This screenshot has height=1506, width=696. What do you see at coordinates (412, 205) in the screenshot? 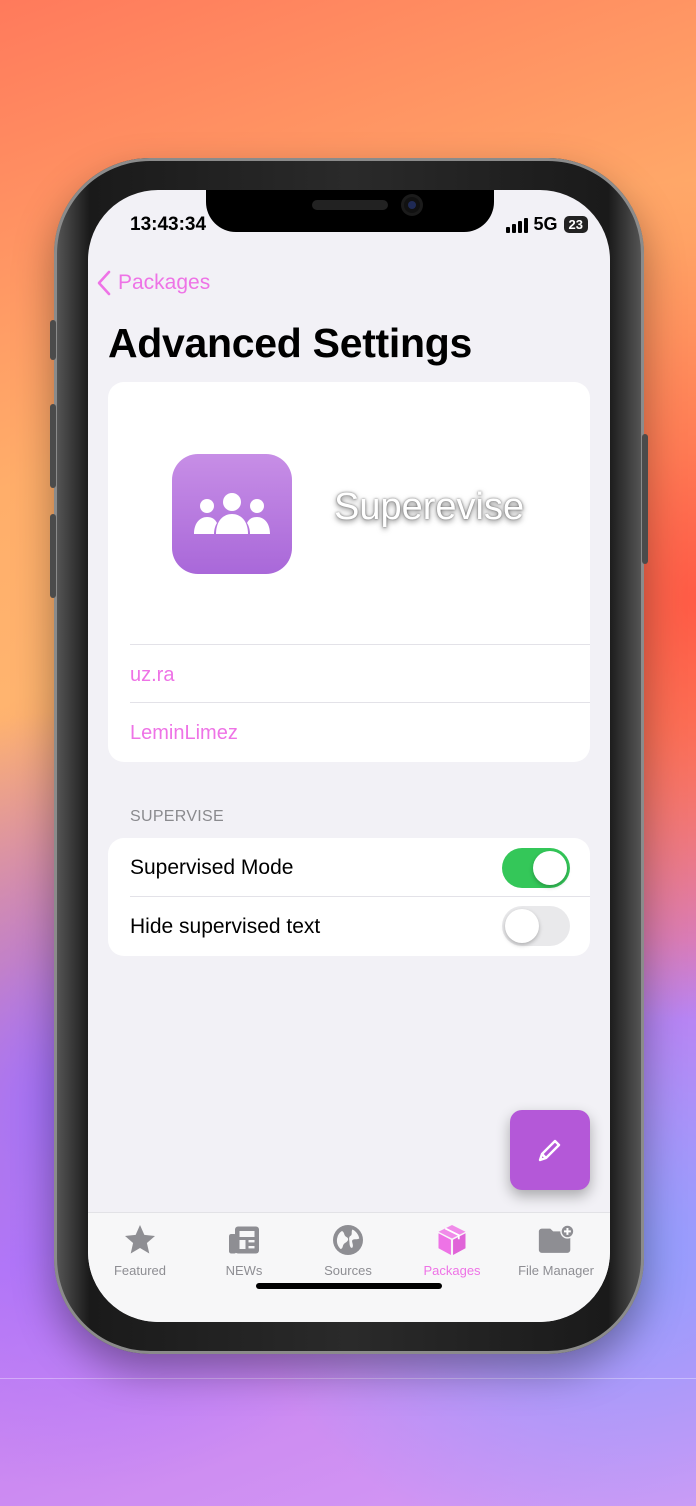
I see `front-camera` at bounding box center [412, 205].